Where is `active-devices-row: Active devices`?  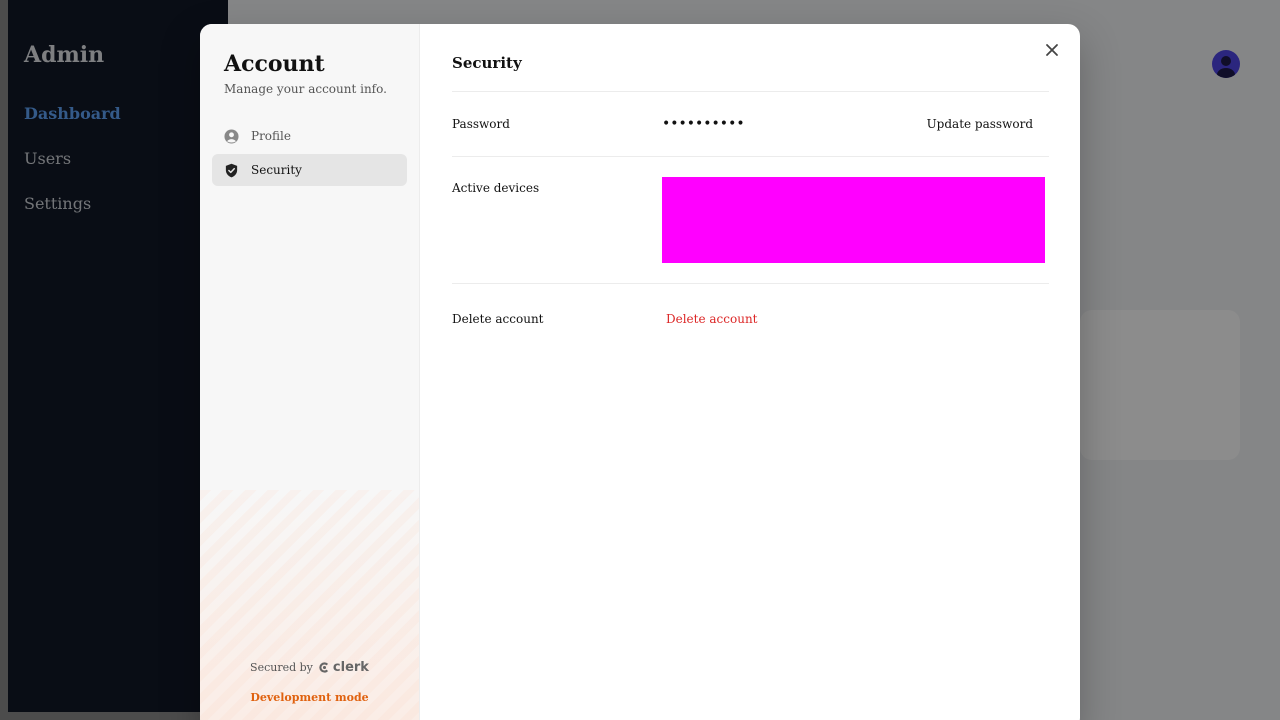
active-devices-row: Active devices is located at coordinates (750, 220).